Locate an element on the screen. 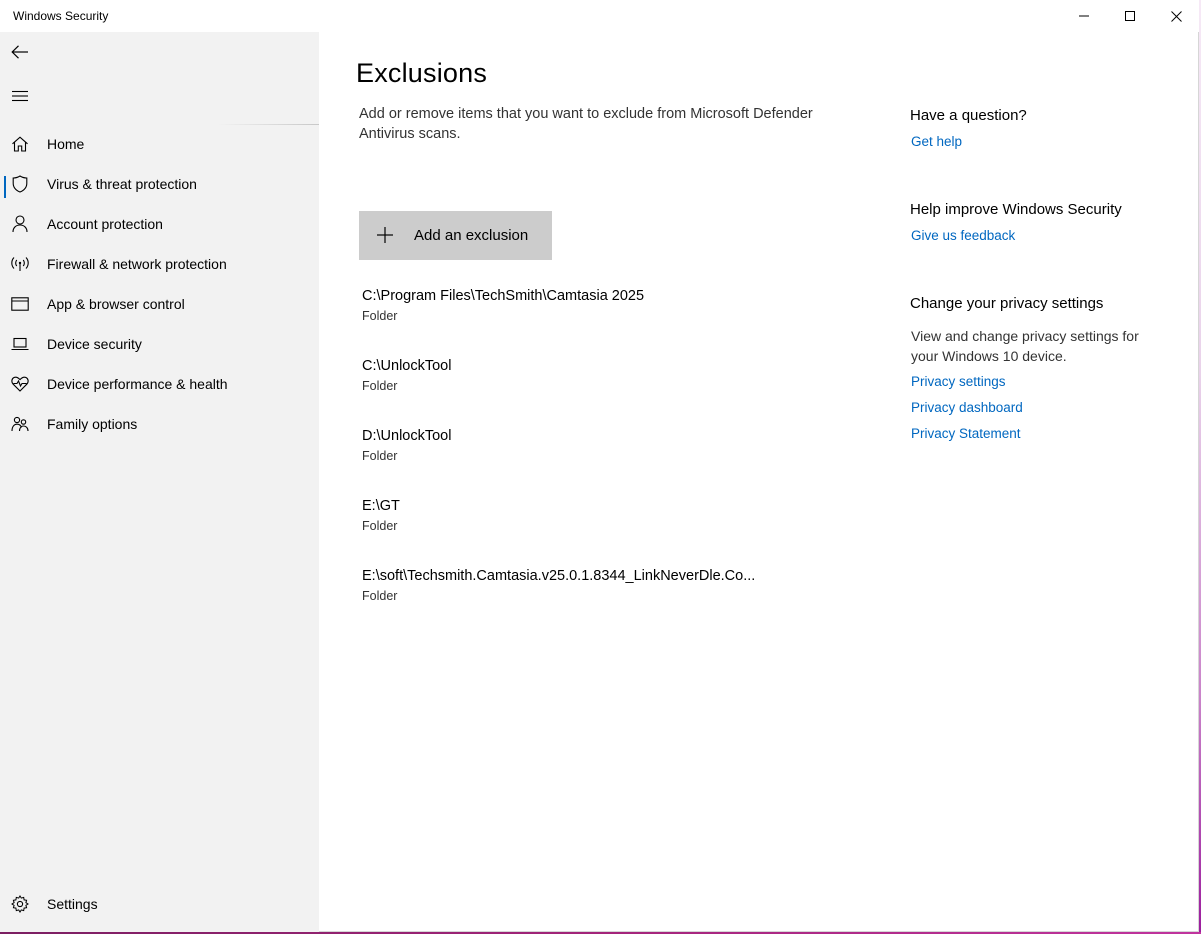 The height and width of the screenshot is (934, 1201). hamburger-menu-button is located at coordinates (20, 96).